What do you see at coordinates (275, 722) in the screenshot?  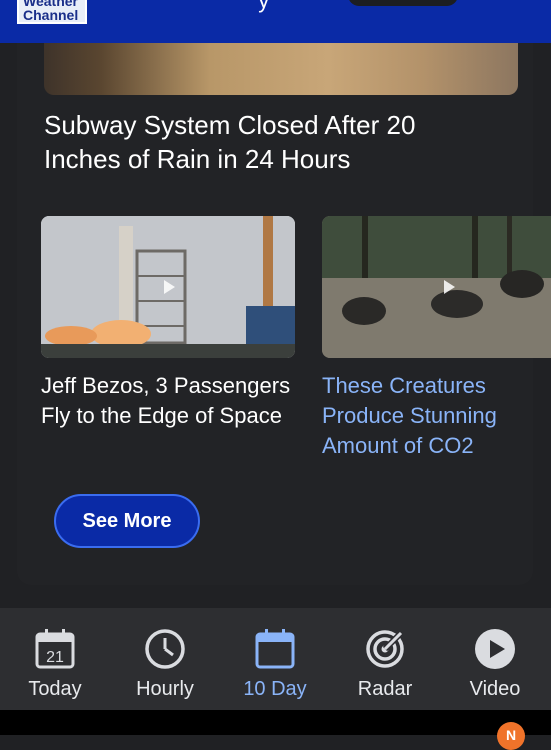 I see `system-navigation-bar` at bounding box center [275, 722].